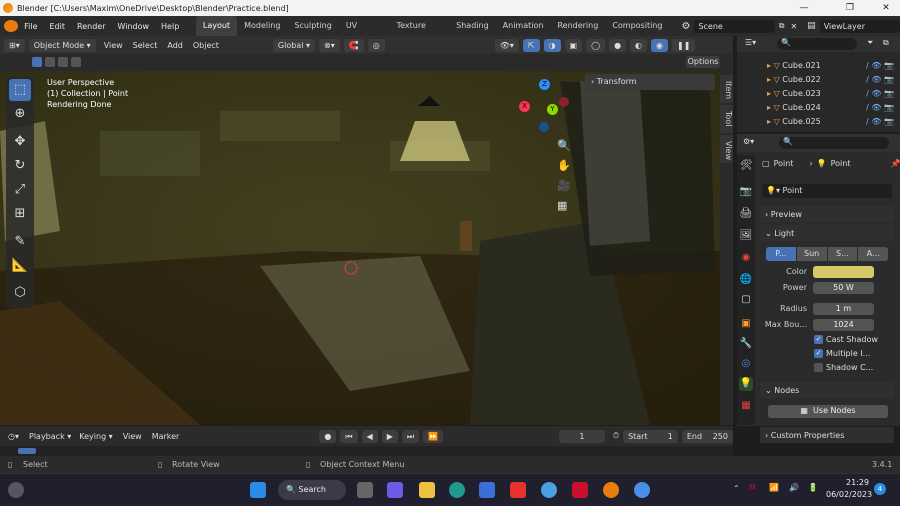 The height and width of the screenshot is (506, 900). Describe the element at coordinates (850, 8) in the screenshot. I see `maximize-button: ❐` at that location.